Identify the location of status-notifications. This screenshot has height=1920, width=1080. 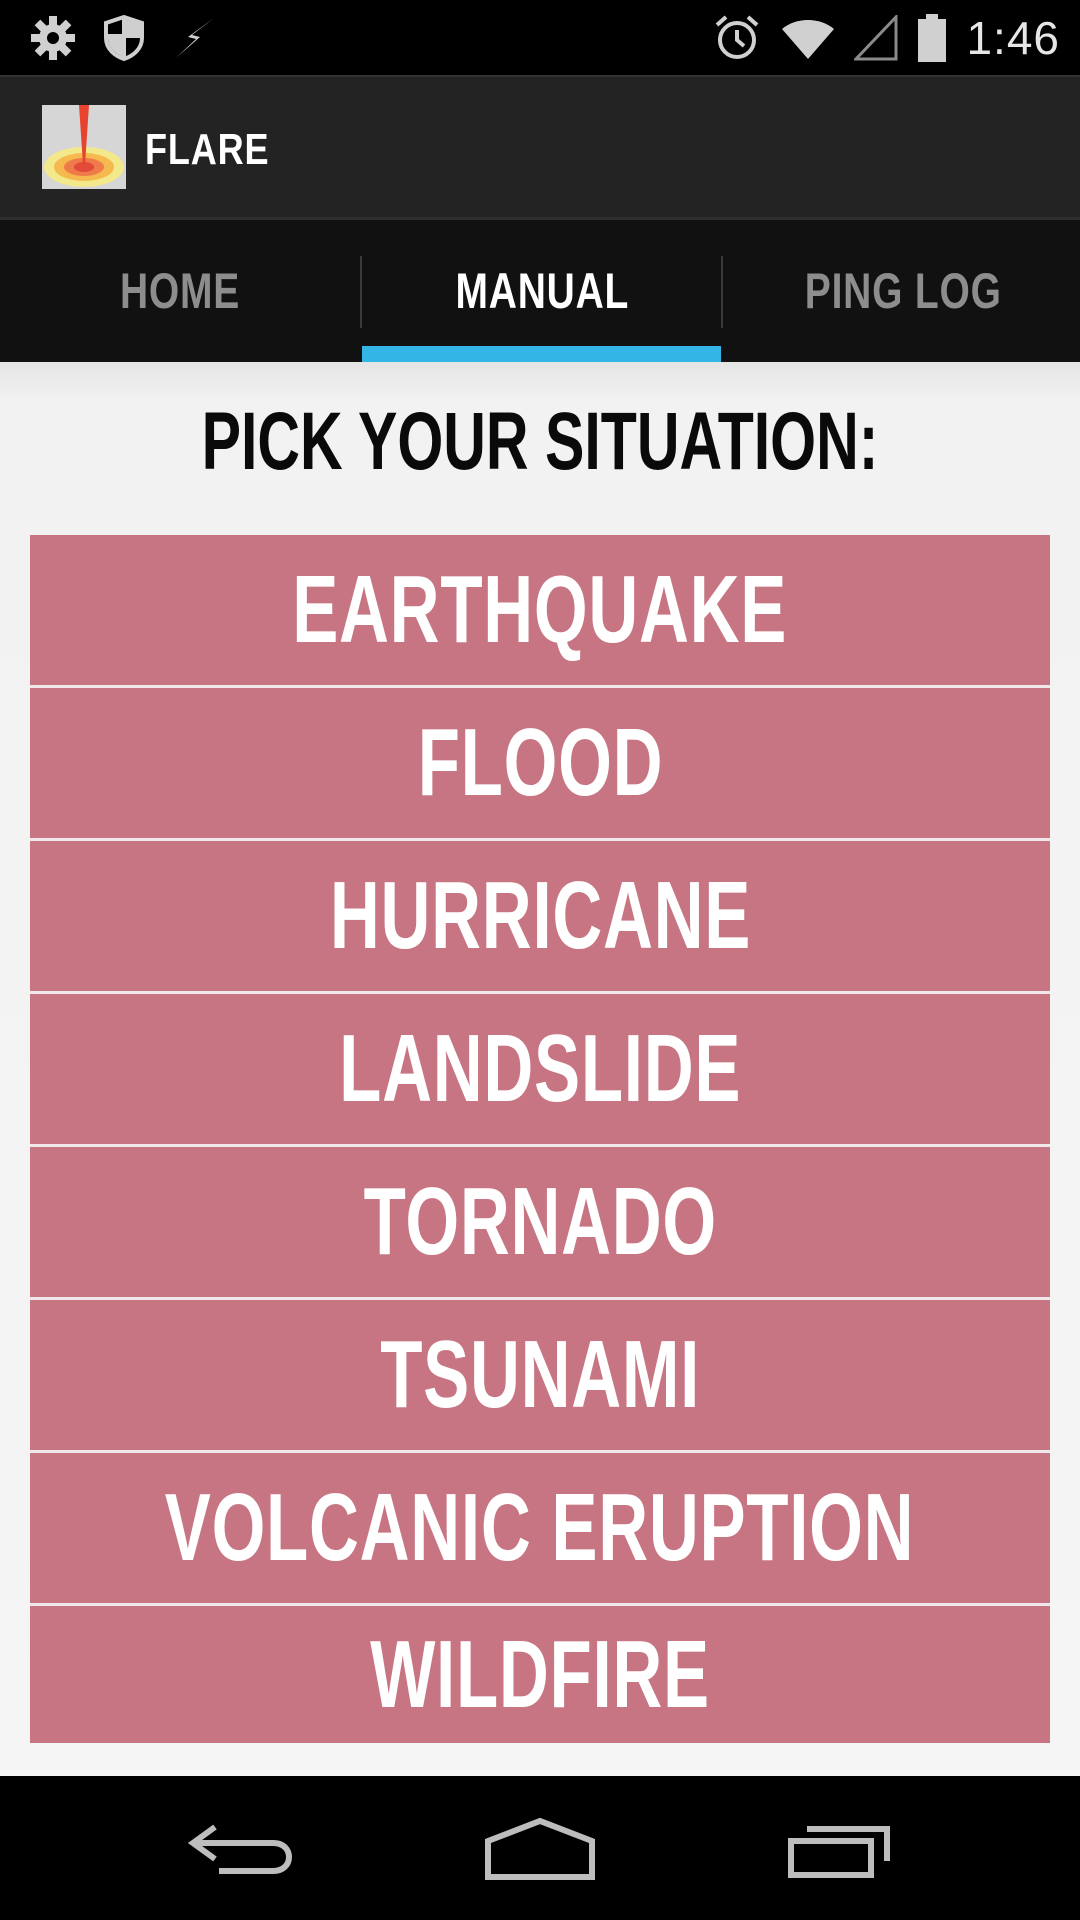
(124, 38).